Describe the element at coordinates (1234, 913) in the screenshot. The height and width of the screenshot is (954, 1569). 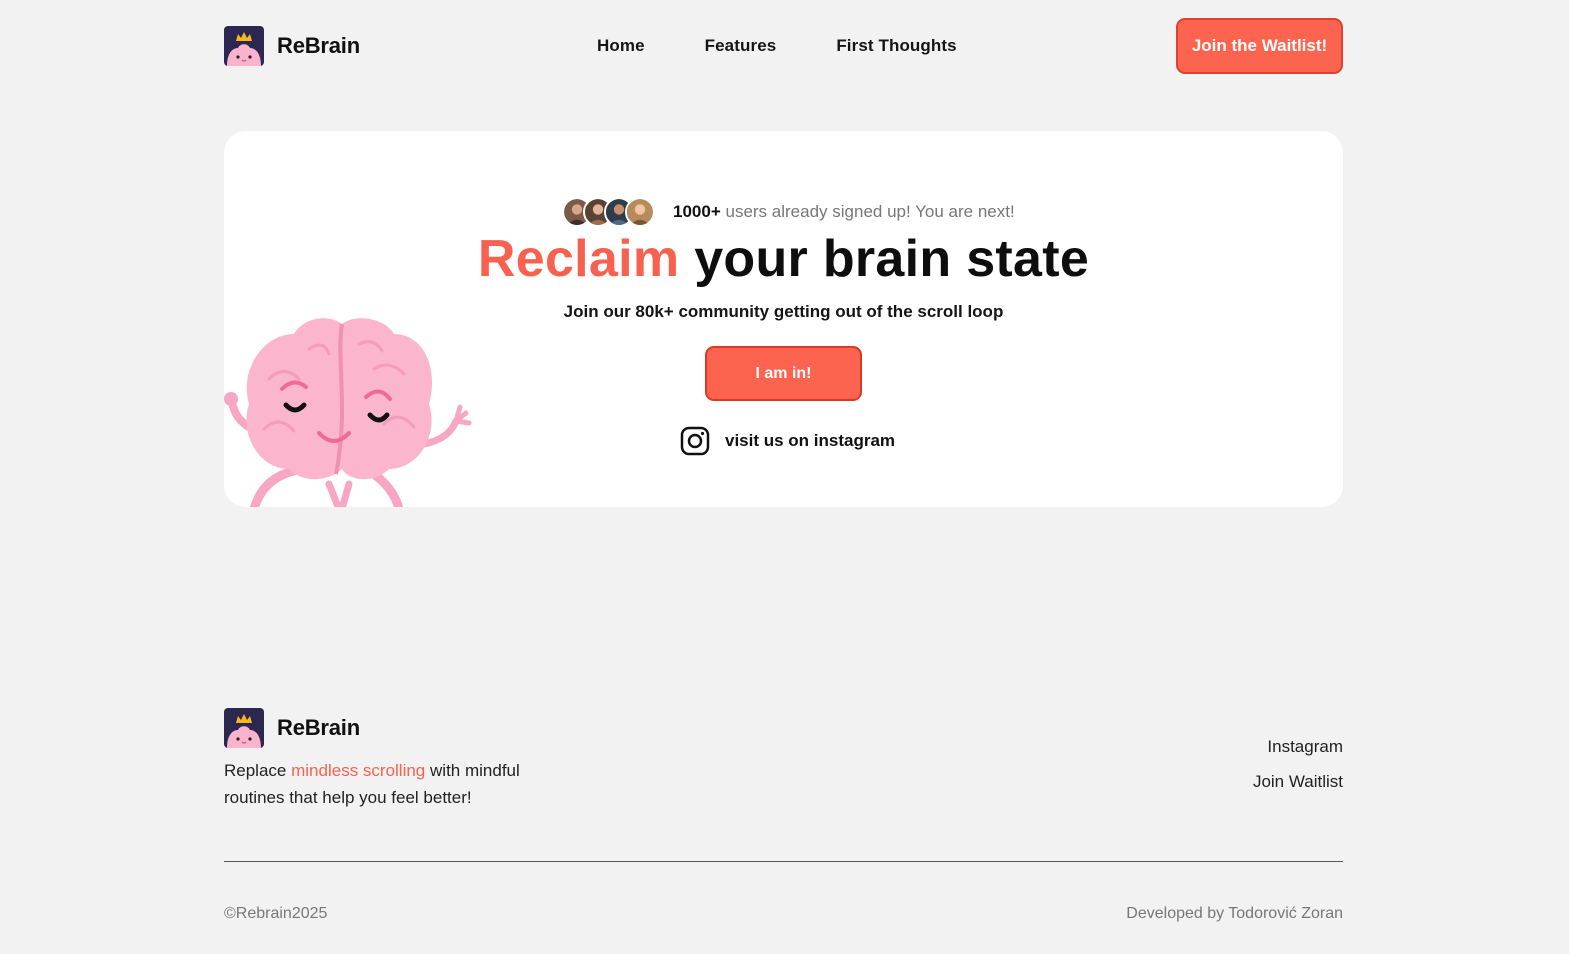
I see `developer-credit: Developed by Todorović Zoran` at that location.